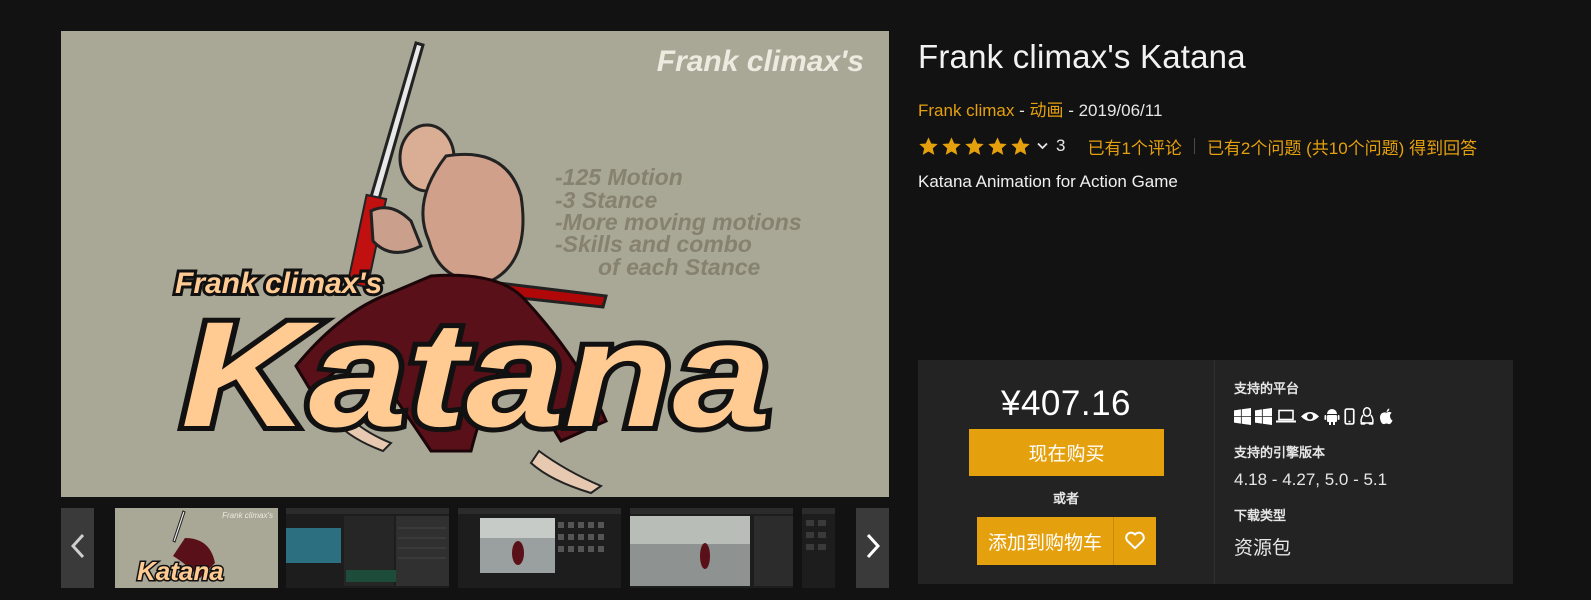  I want to click on star-rating, so click(974, 146).